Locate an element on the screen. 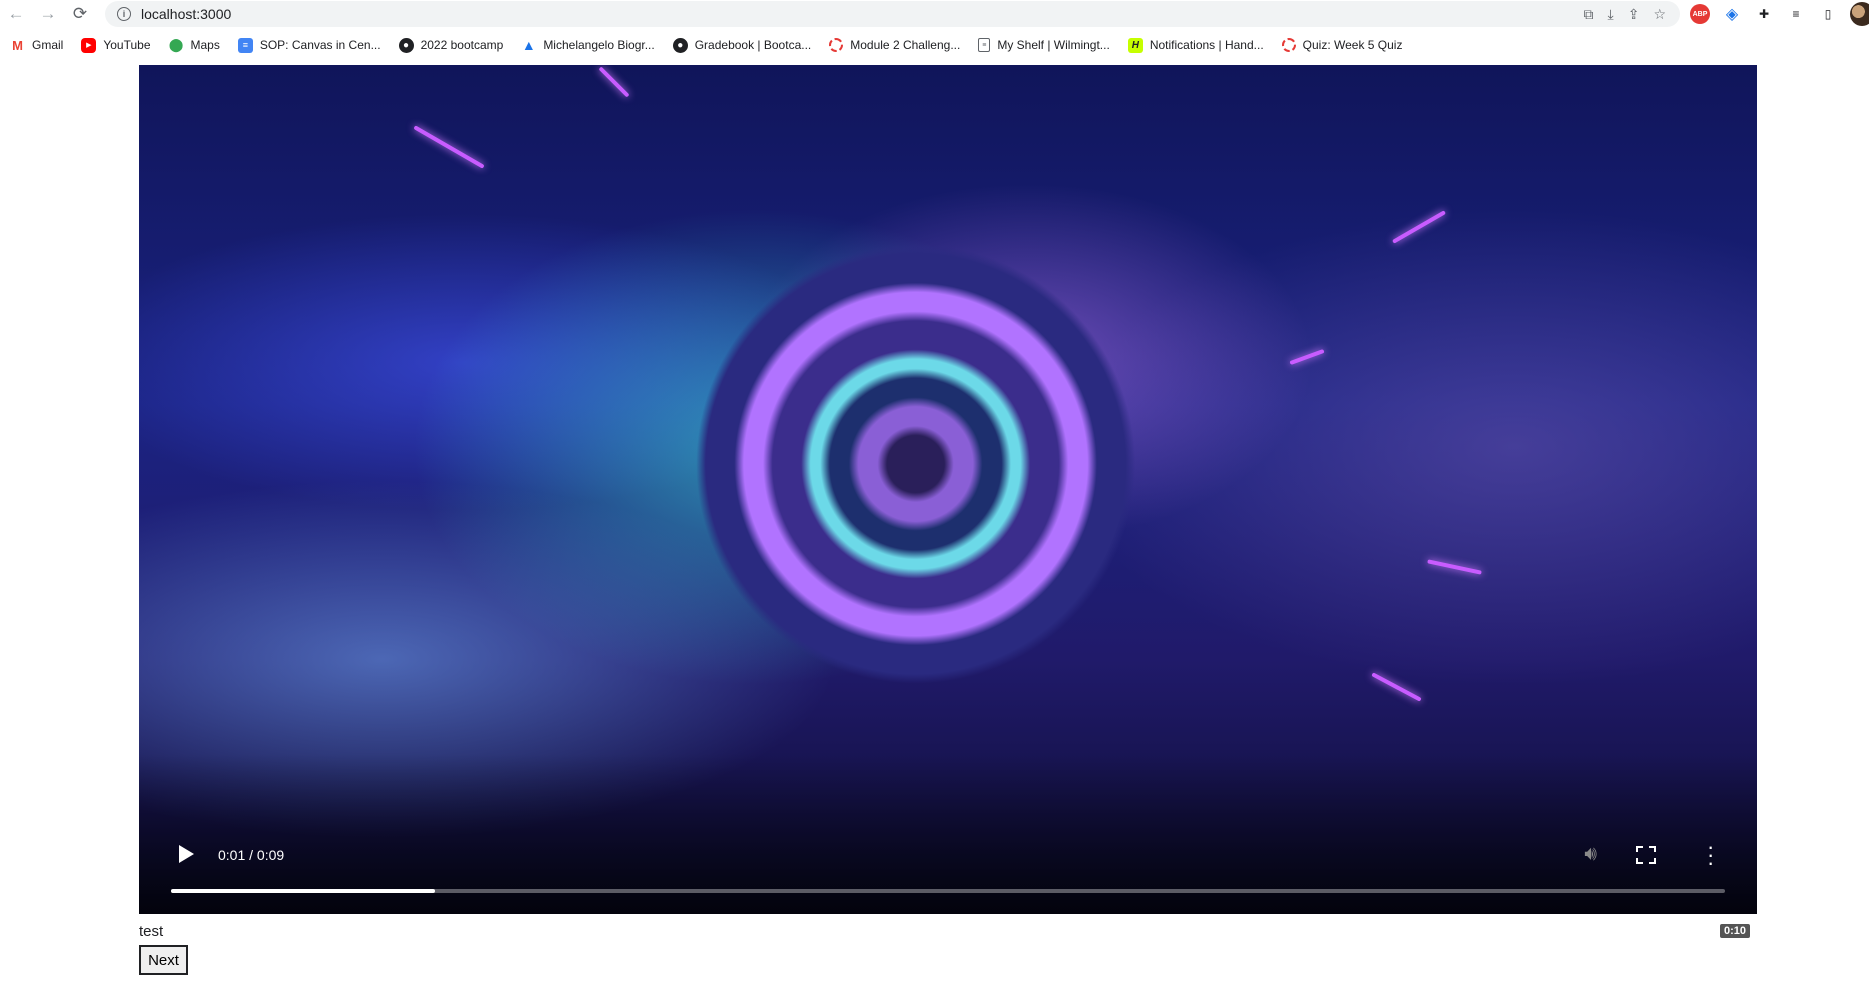  bookmark-youtube: ▶ YouTube is located at coordinates (116, 45).